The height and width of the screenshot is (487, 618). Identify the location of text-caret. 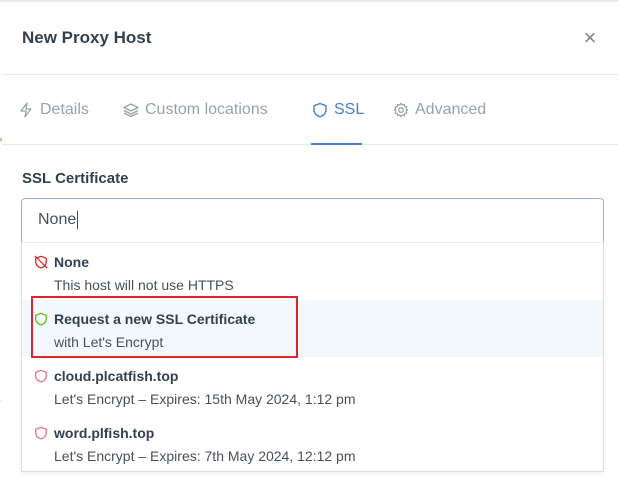
(78, 220).